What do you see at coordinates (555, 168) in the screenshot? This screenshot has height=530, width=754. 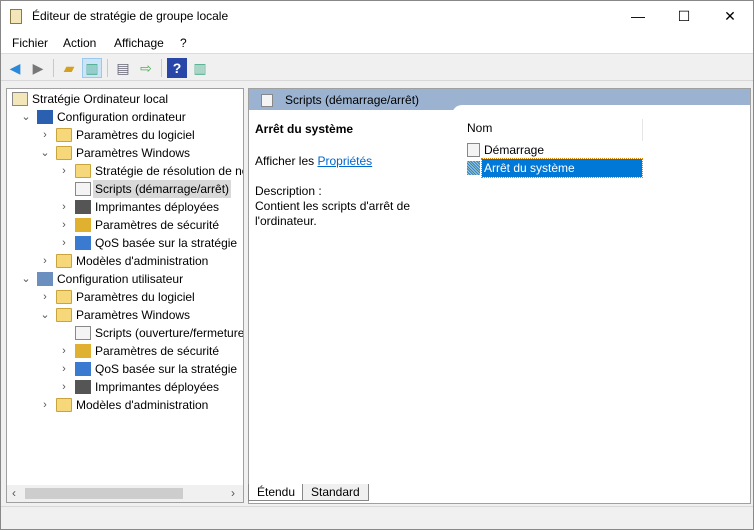 I see `list-item: Arrêt du système` at bounding box center [555, 168].